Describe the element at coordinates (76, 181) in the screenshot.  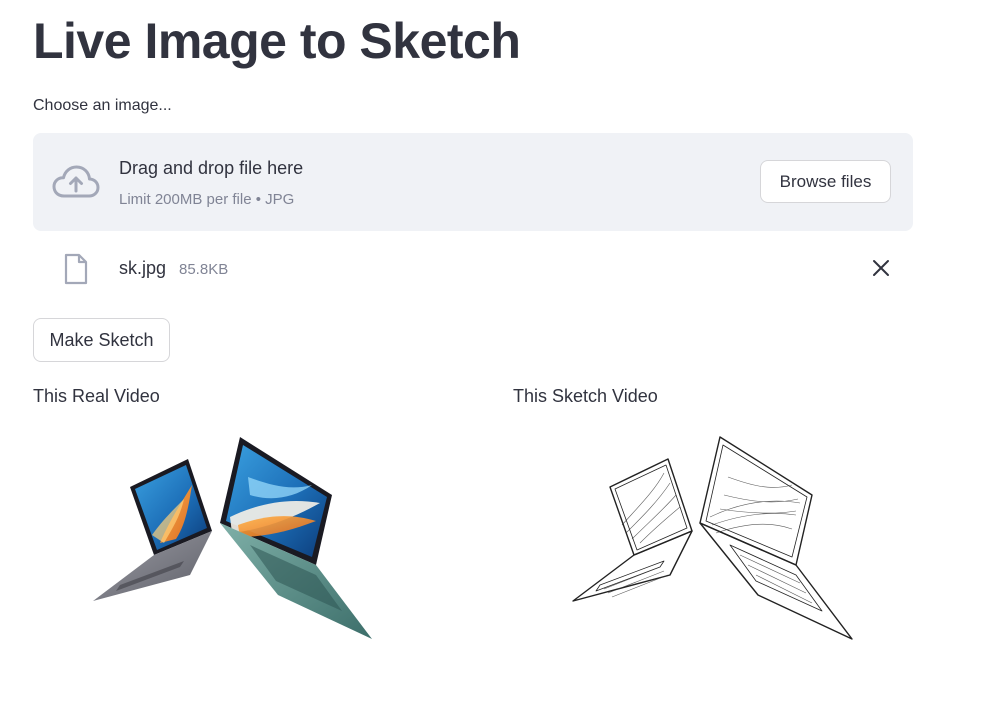
I see `cloud-upload-icon` at that location.